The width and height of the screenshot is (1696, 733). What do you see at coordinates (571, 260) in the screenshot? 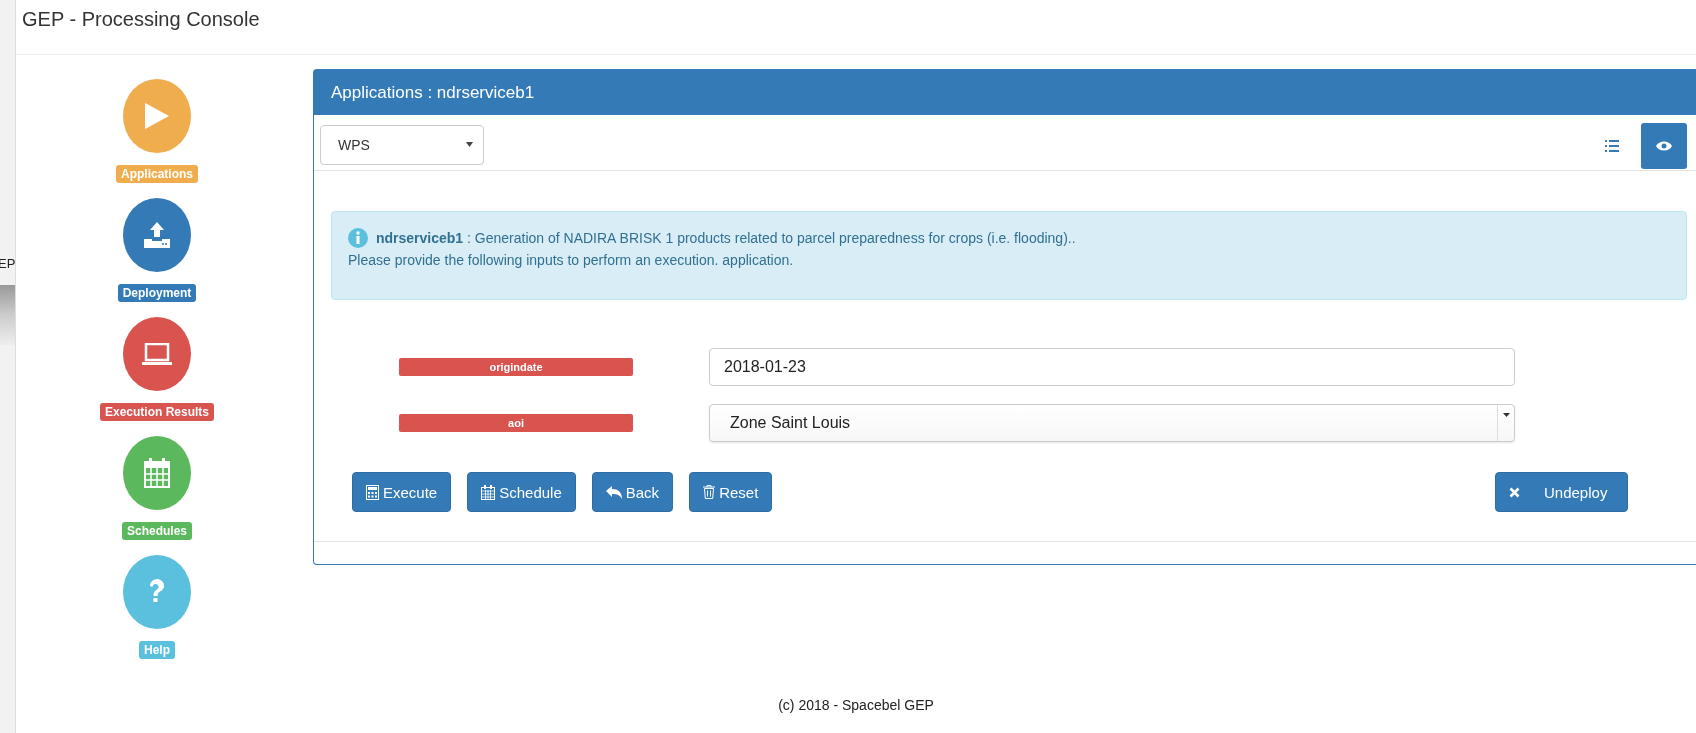
I see `instruction-text: Please provide the following inputs to perform an execution. application.` at bounding box center [571, 260].